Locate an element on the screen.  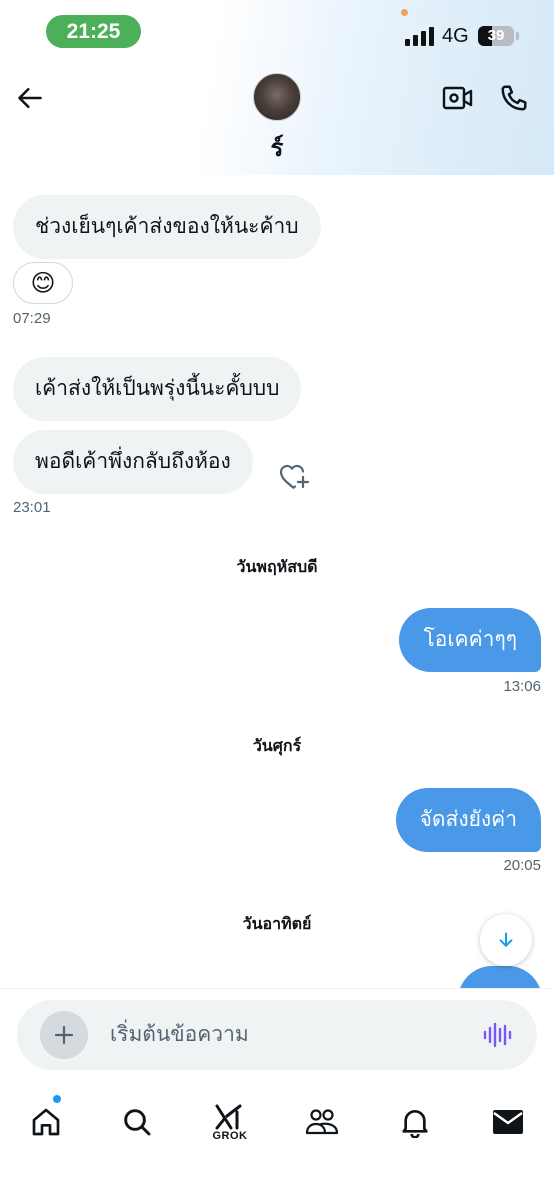
incoming-message-bubble: ช่วงเย็นๆเค้าส่งของให้นะค้าบ is located at coordinates (167, 227).